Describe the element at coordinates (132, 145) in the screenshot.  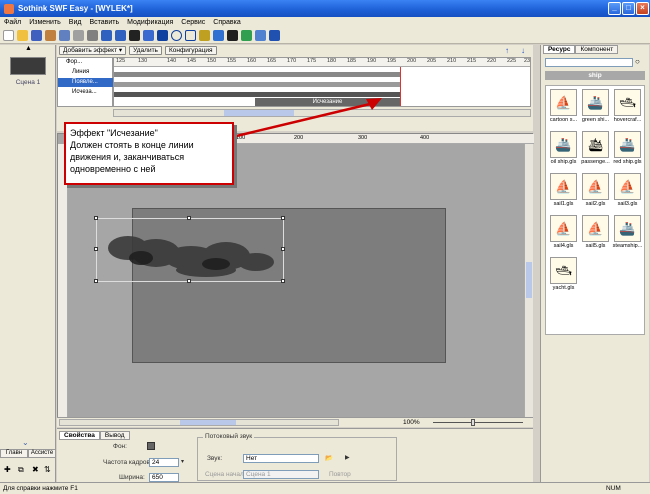
I see `callout-line: Должен стоять в конце линии` at that location.